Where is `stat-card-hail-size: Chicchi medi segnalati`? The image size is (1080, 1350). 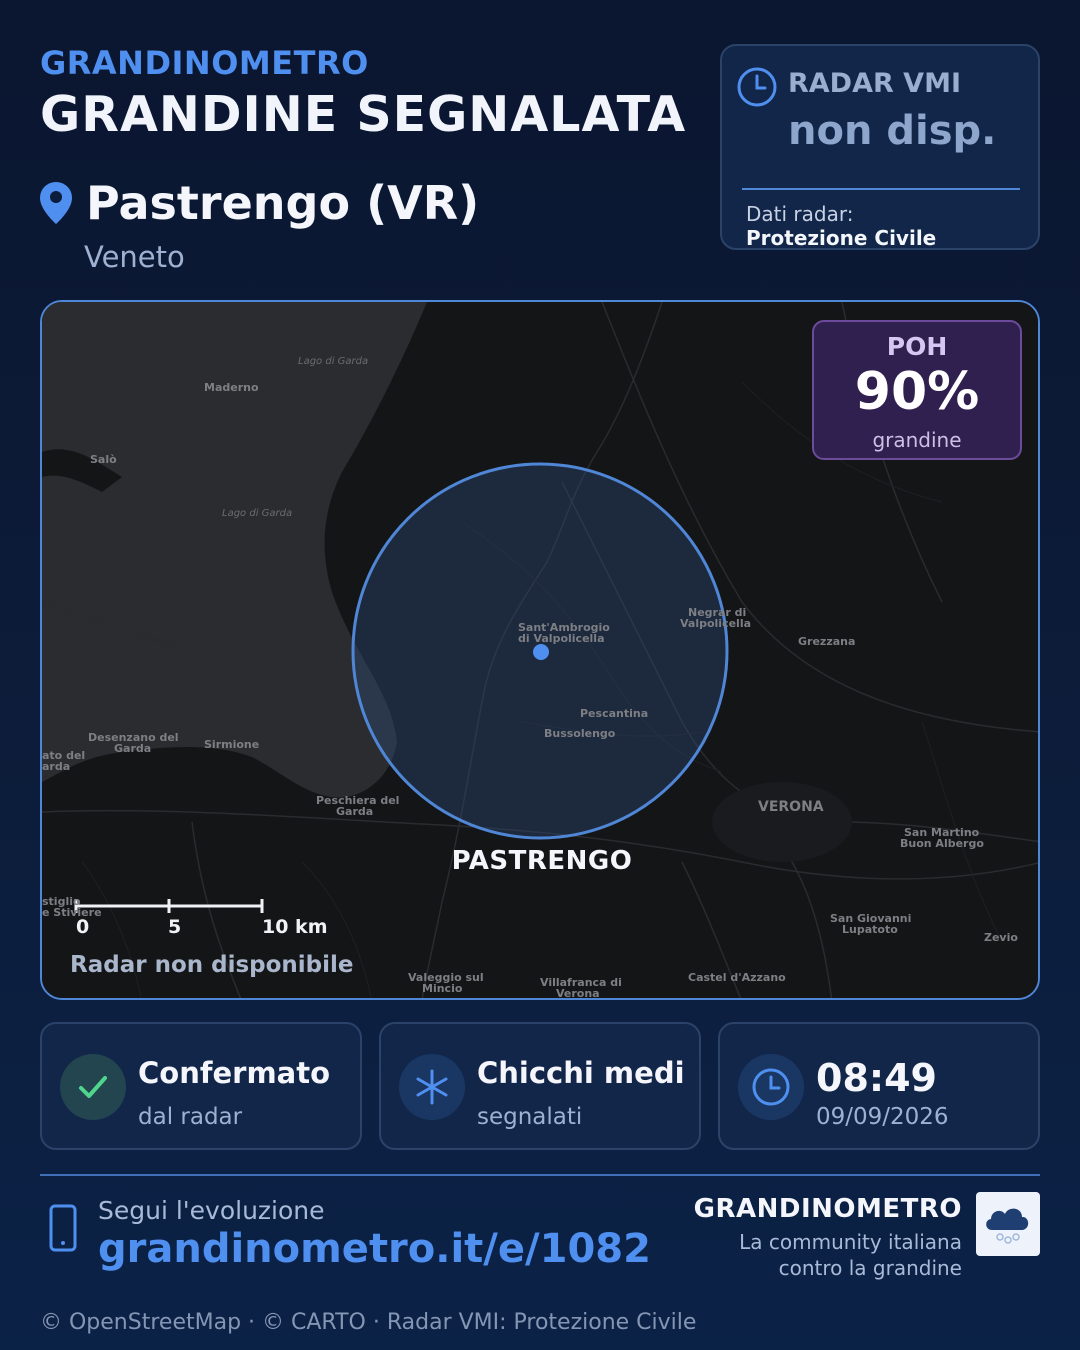 stat-card-hail-size: Chicchi medi segnalati is located at coordinates (540, 1086).